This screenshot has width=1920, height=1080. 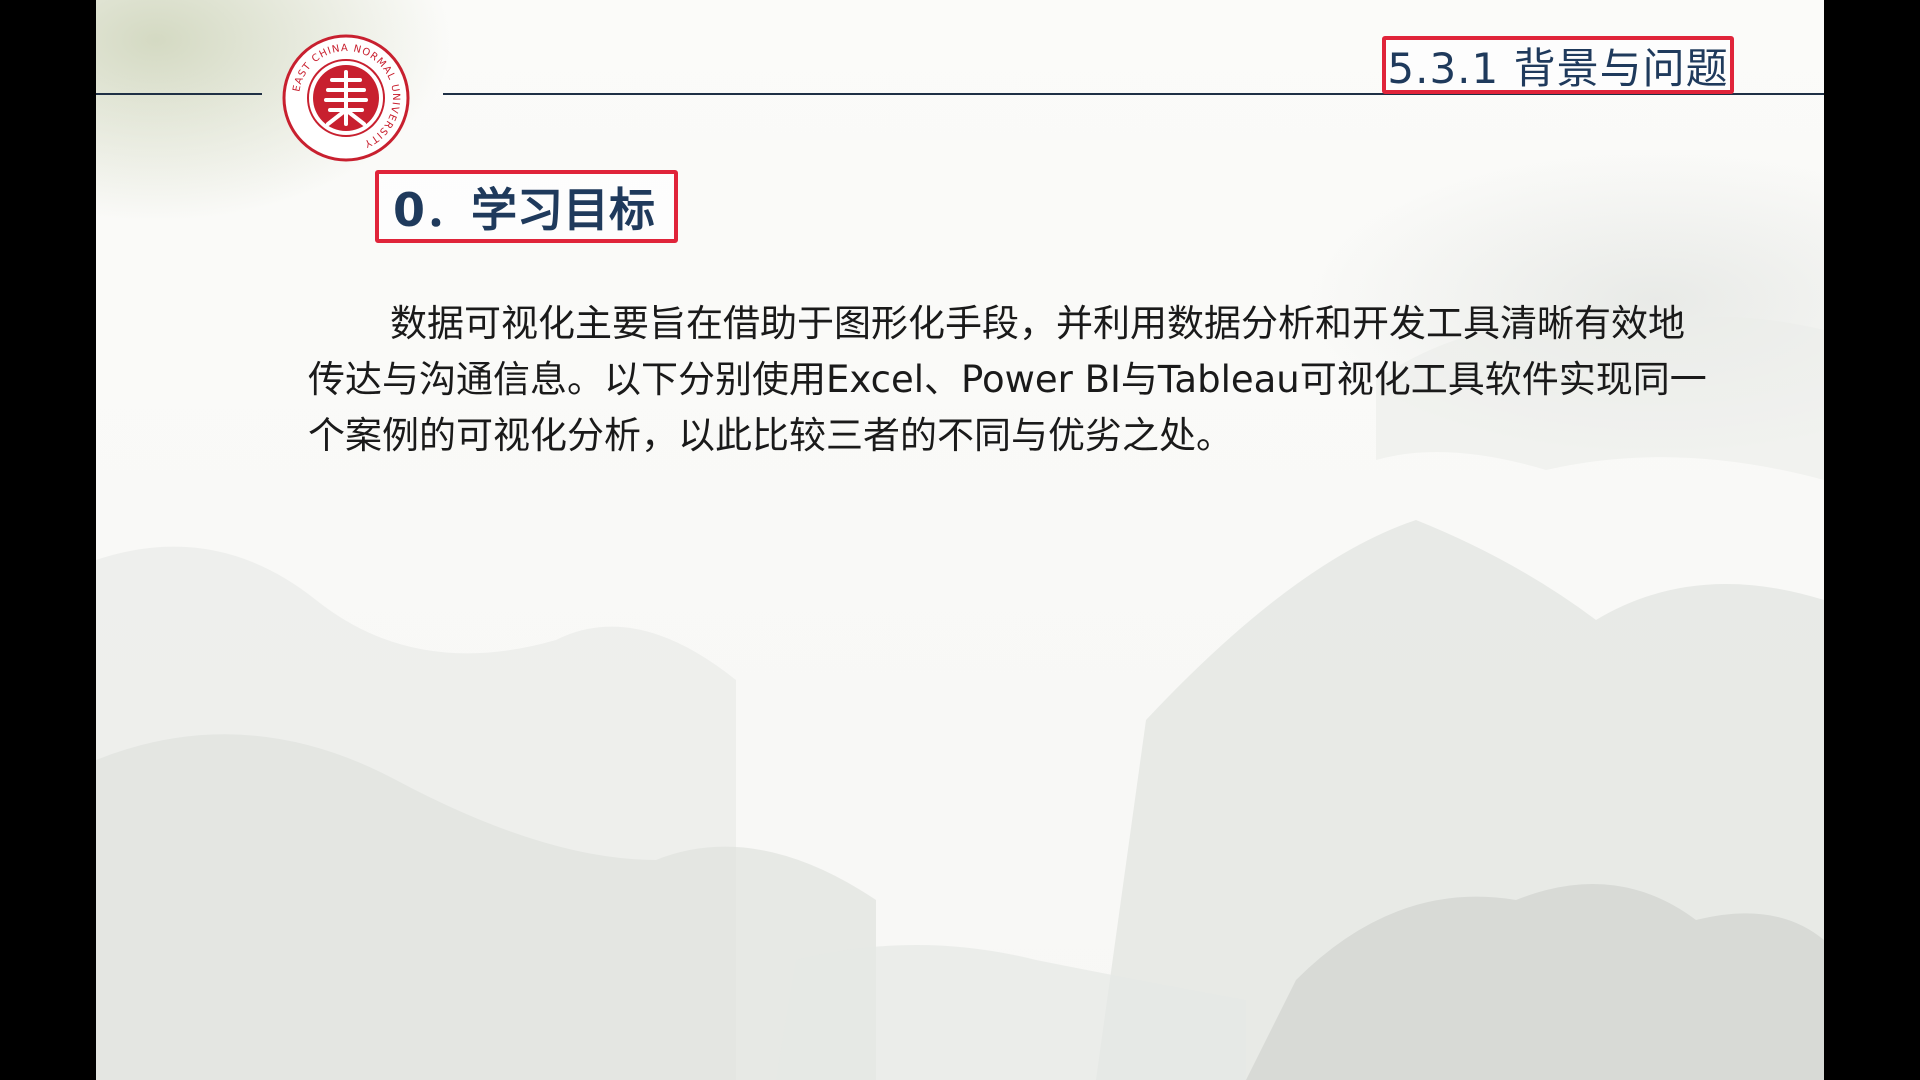 I want to click on university-seal-icon: EAST CHINA NORMAL UNIVERSITY, so click(x=346, y=98).